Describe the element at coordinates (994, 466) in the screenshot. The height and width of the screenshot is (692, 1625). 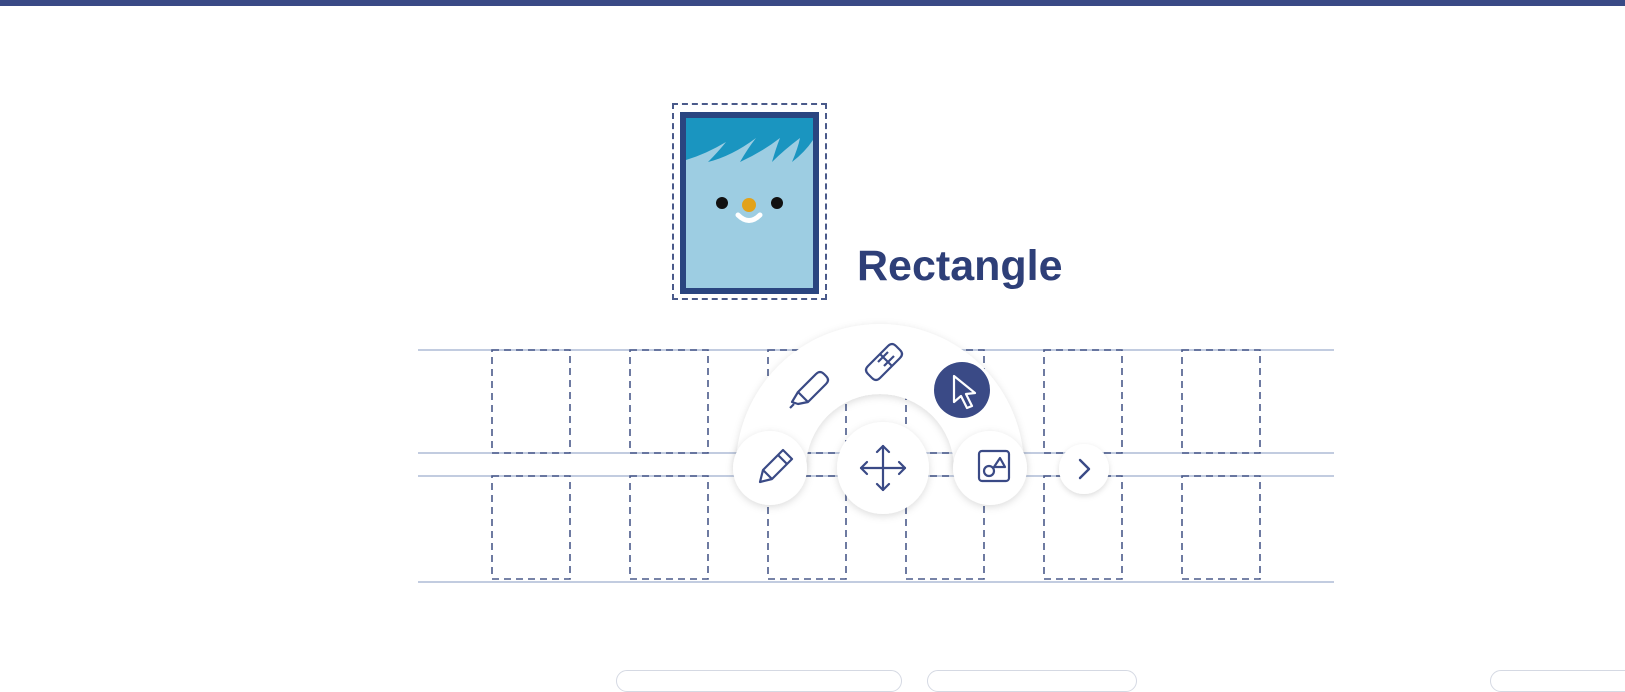
I see `shapes-tool-button` at that location.